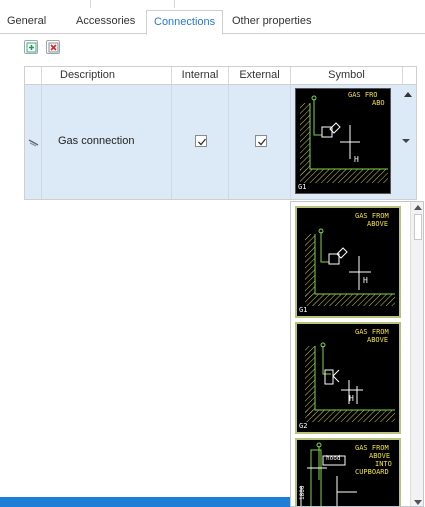 The height and width of the screenshot is (507, 425). I want to click on external-checkbox, so click(261, 141).